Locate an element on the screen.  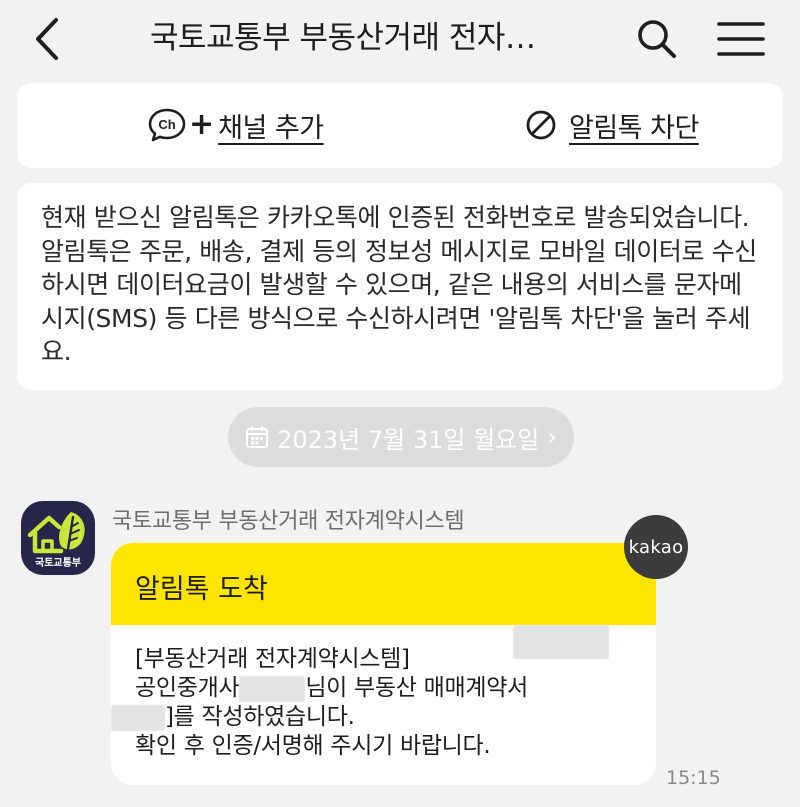
date-label: 2023년 7월 31일 월요일 is located at coordinates (408, 439).